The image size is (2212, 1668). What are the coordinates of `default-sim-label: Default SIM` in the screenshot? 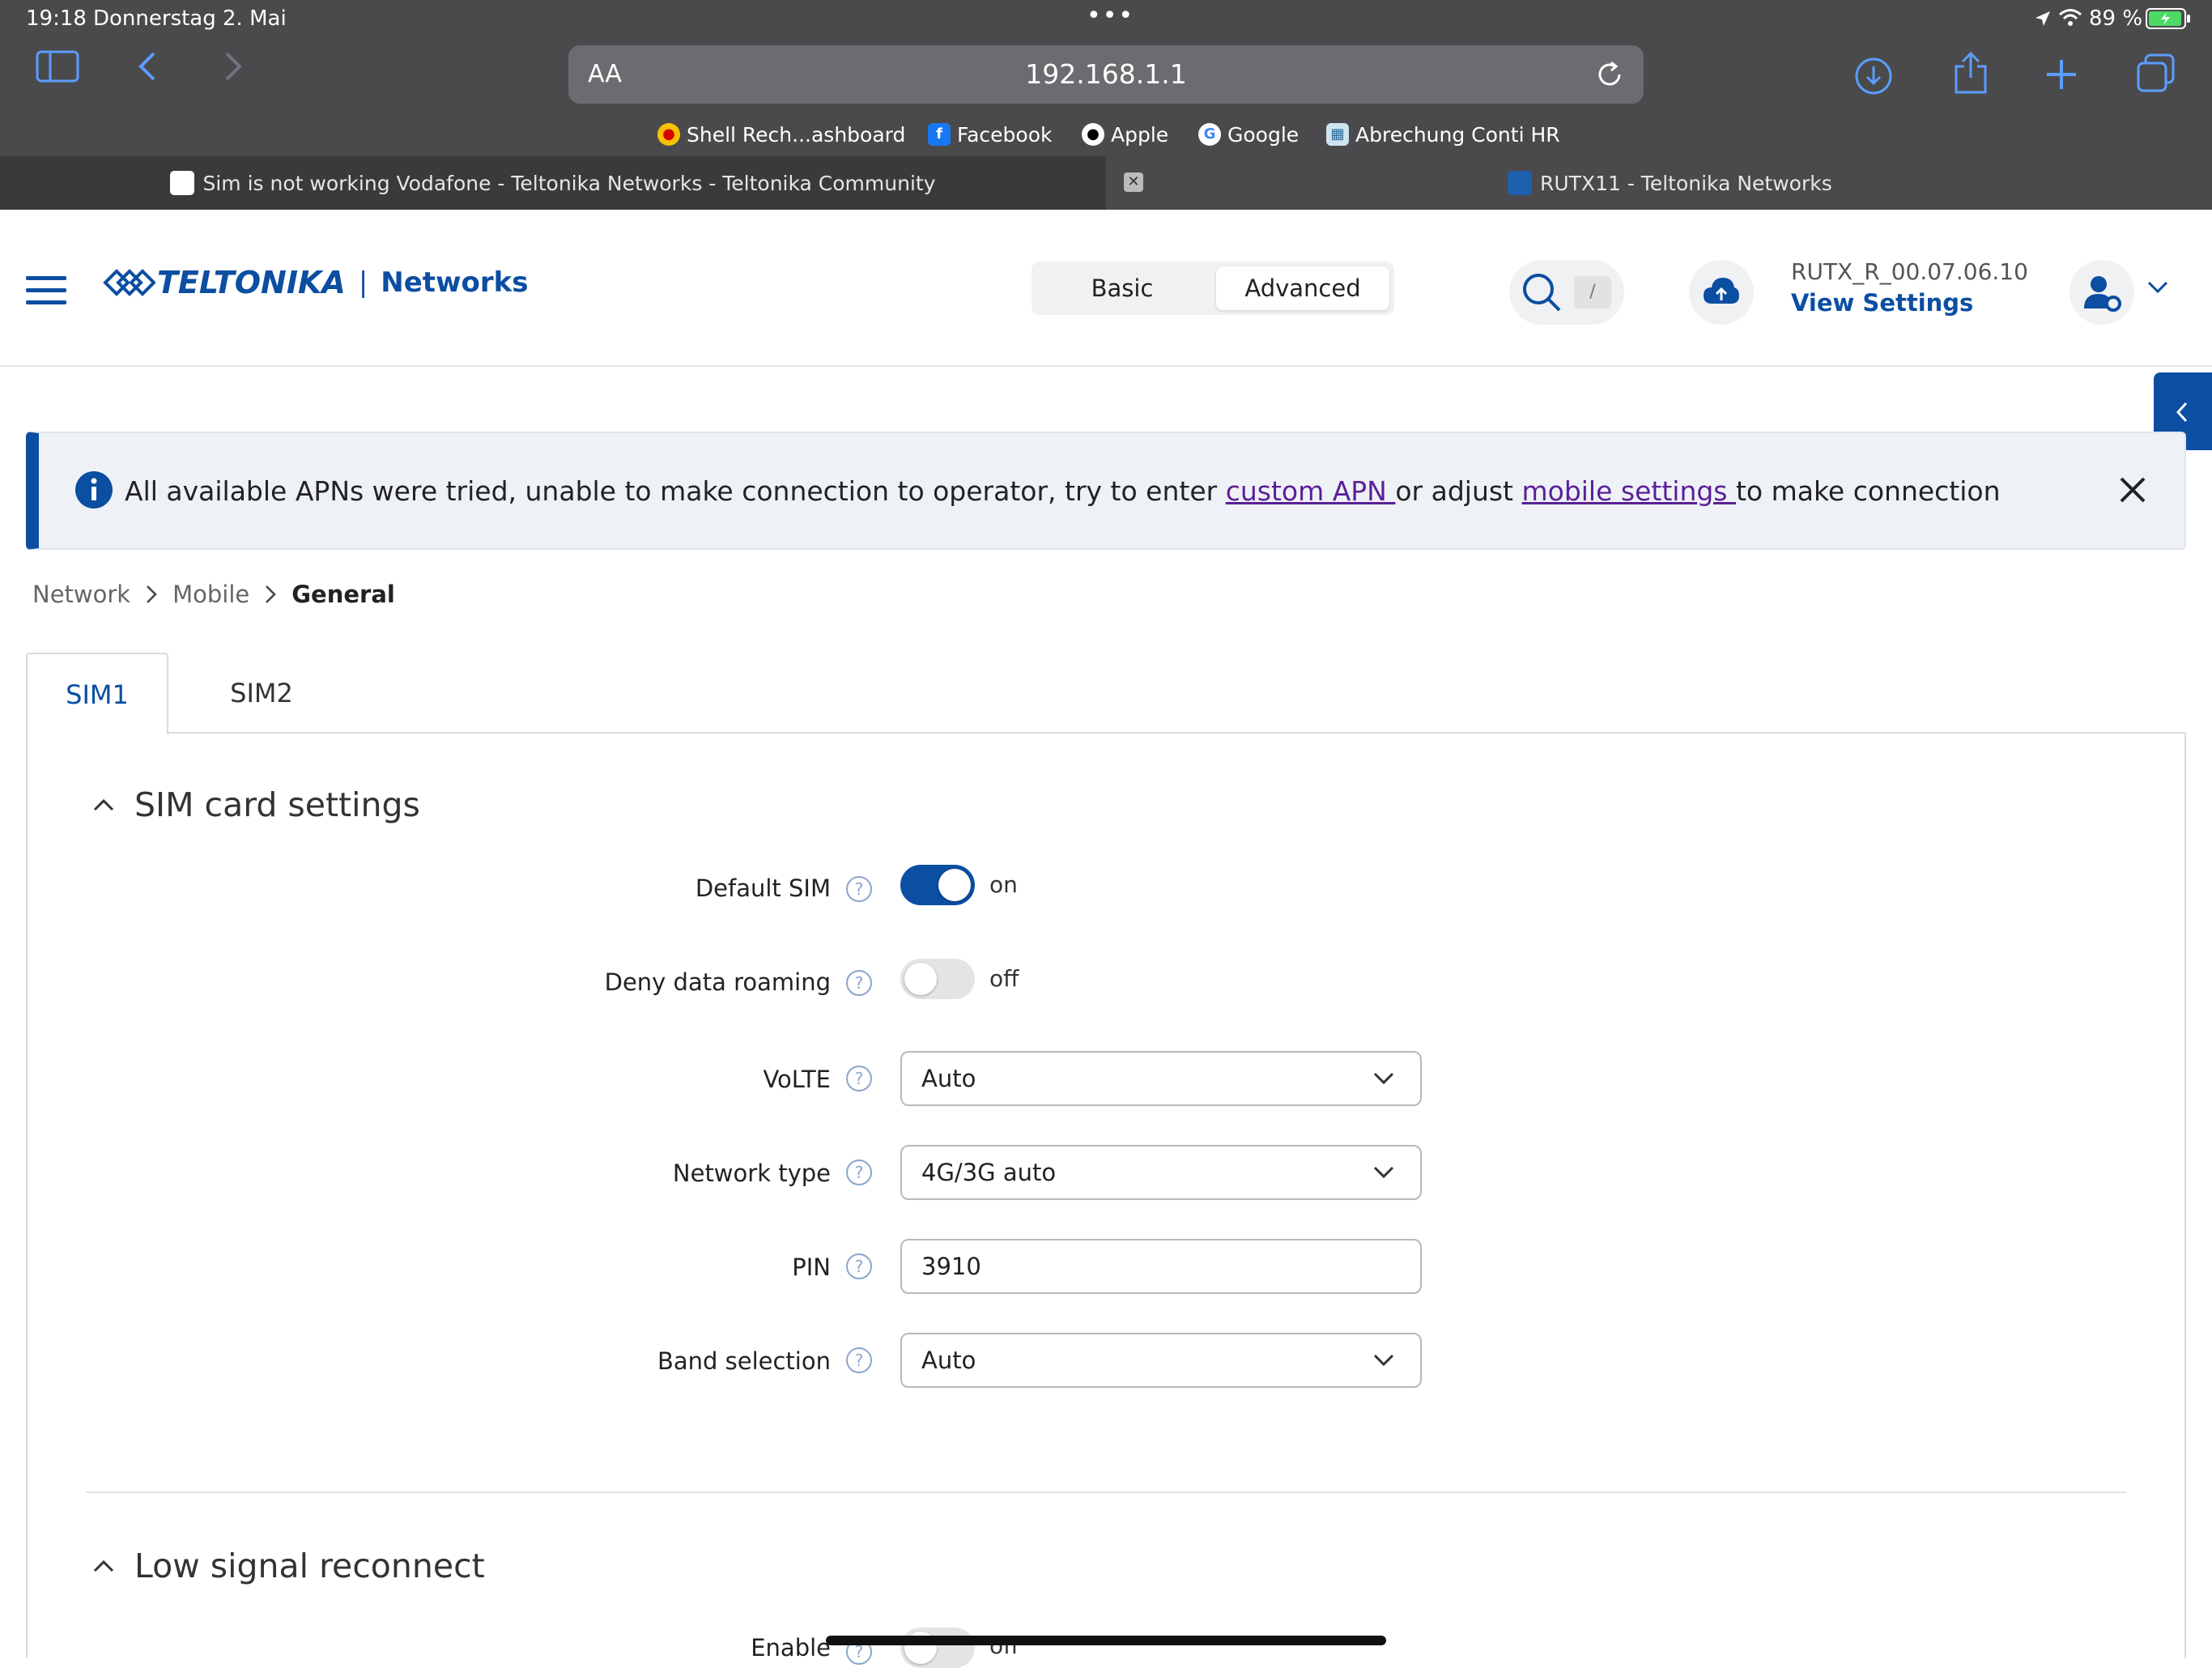 It's located at (763, 888).